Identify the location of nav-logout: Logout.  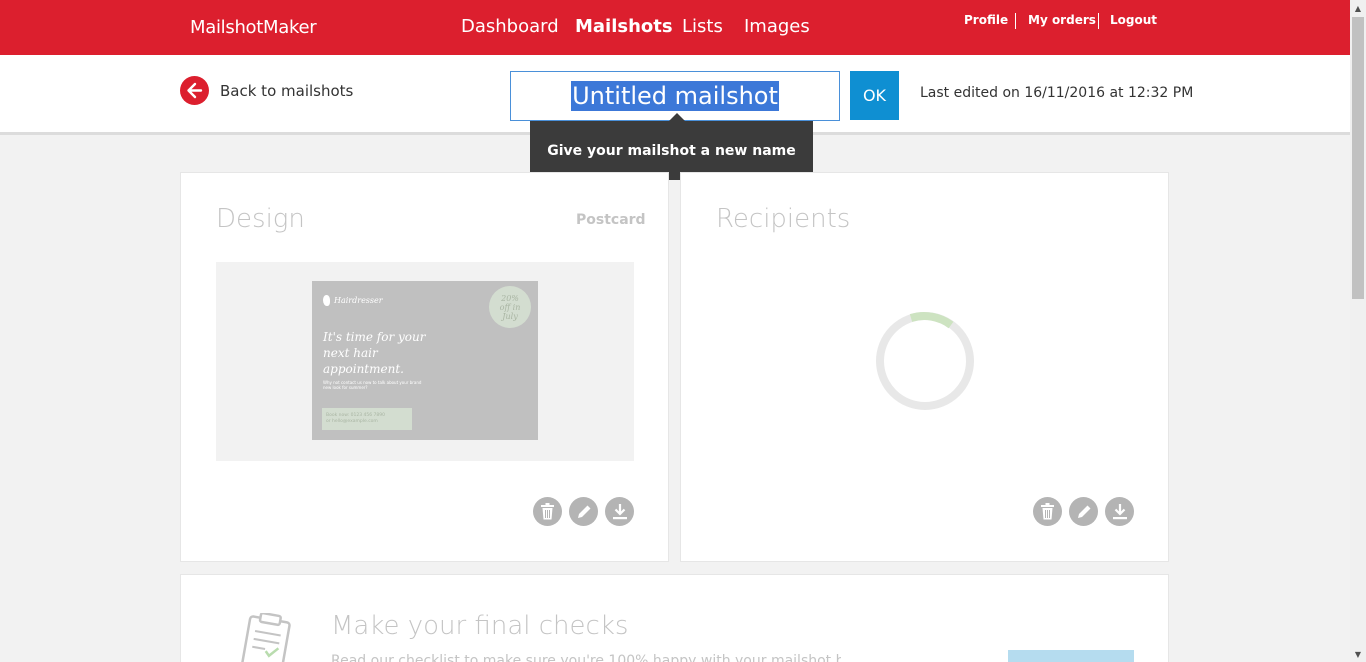
(1133, 20).